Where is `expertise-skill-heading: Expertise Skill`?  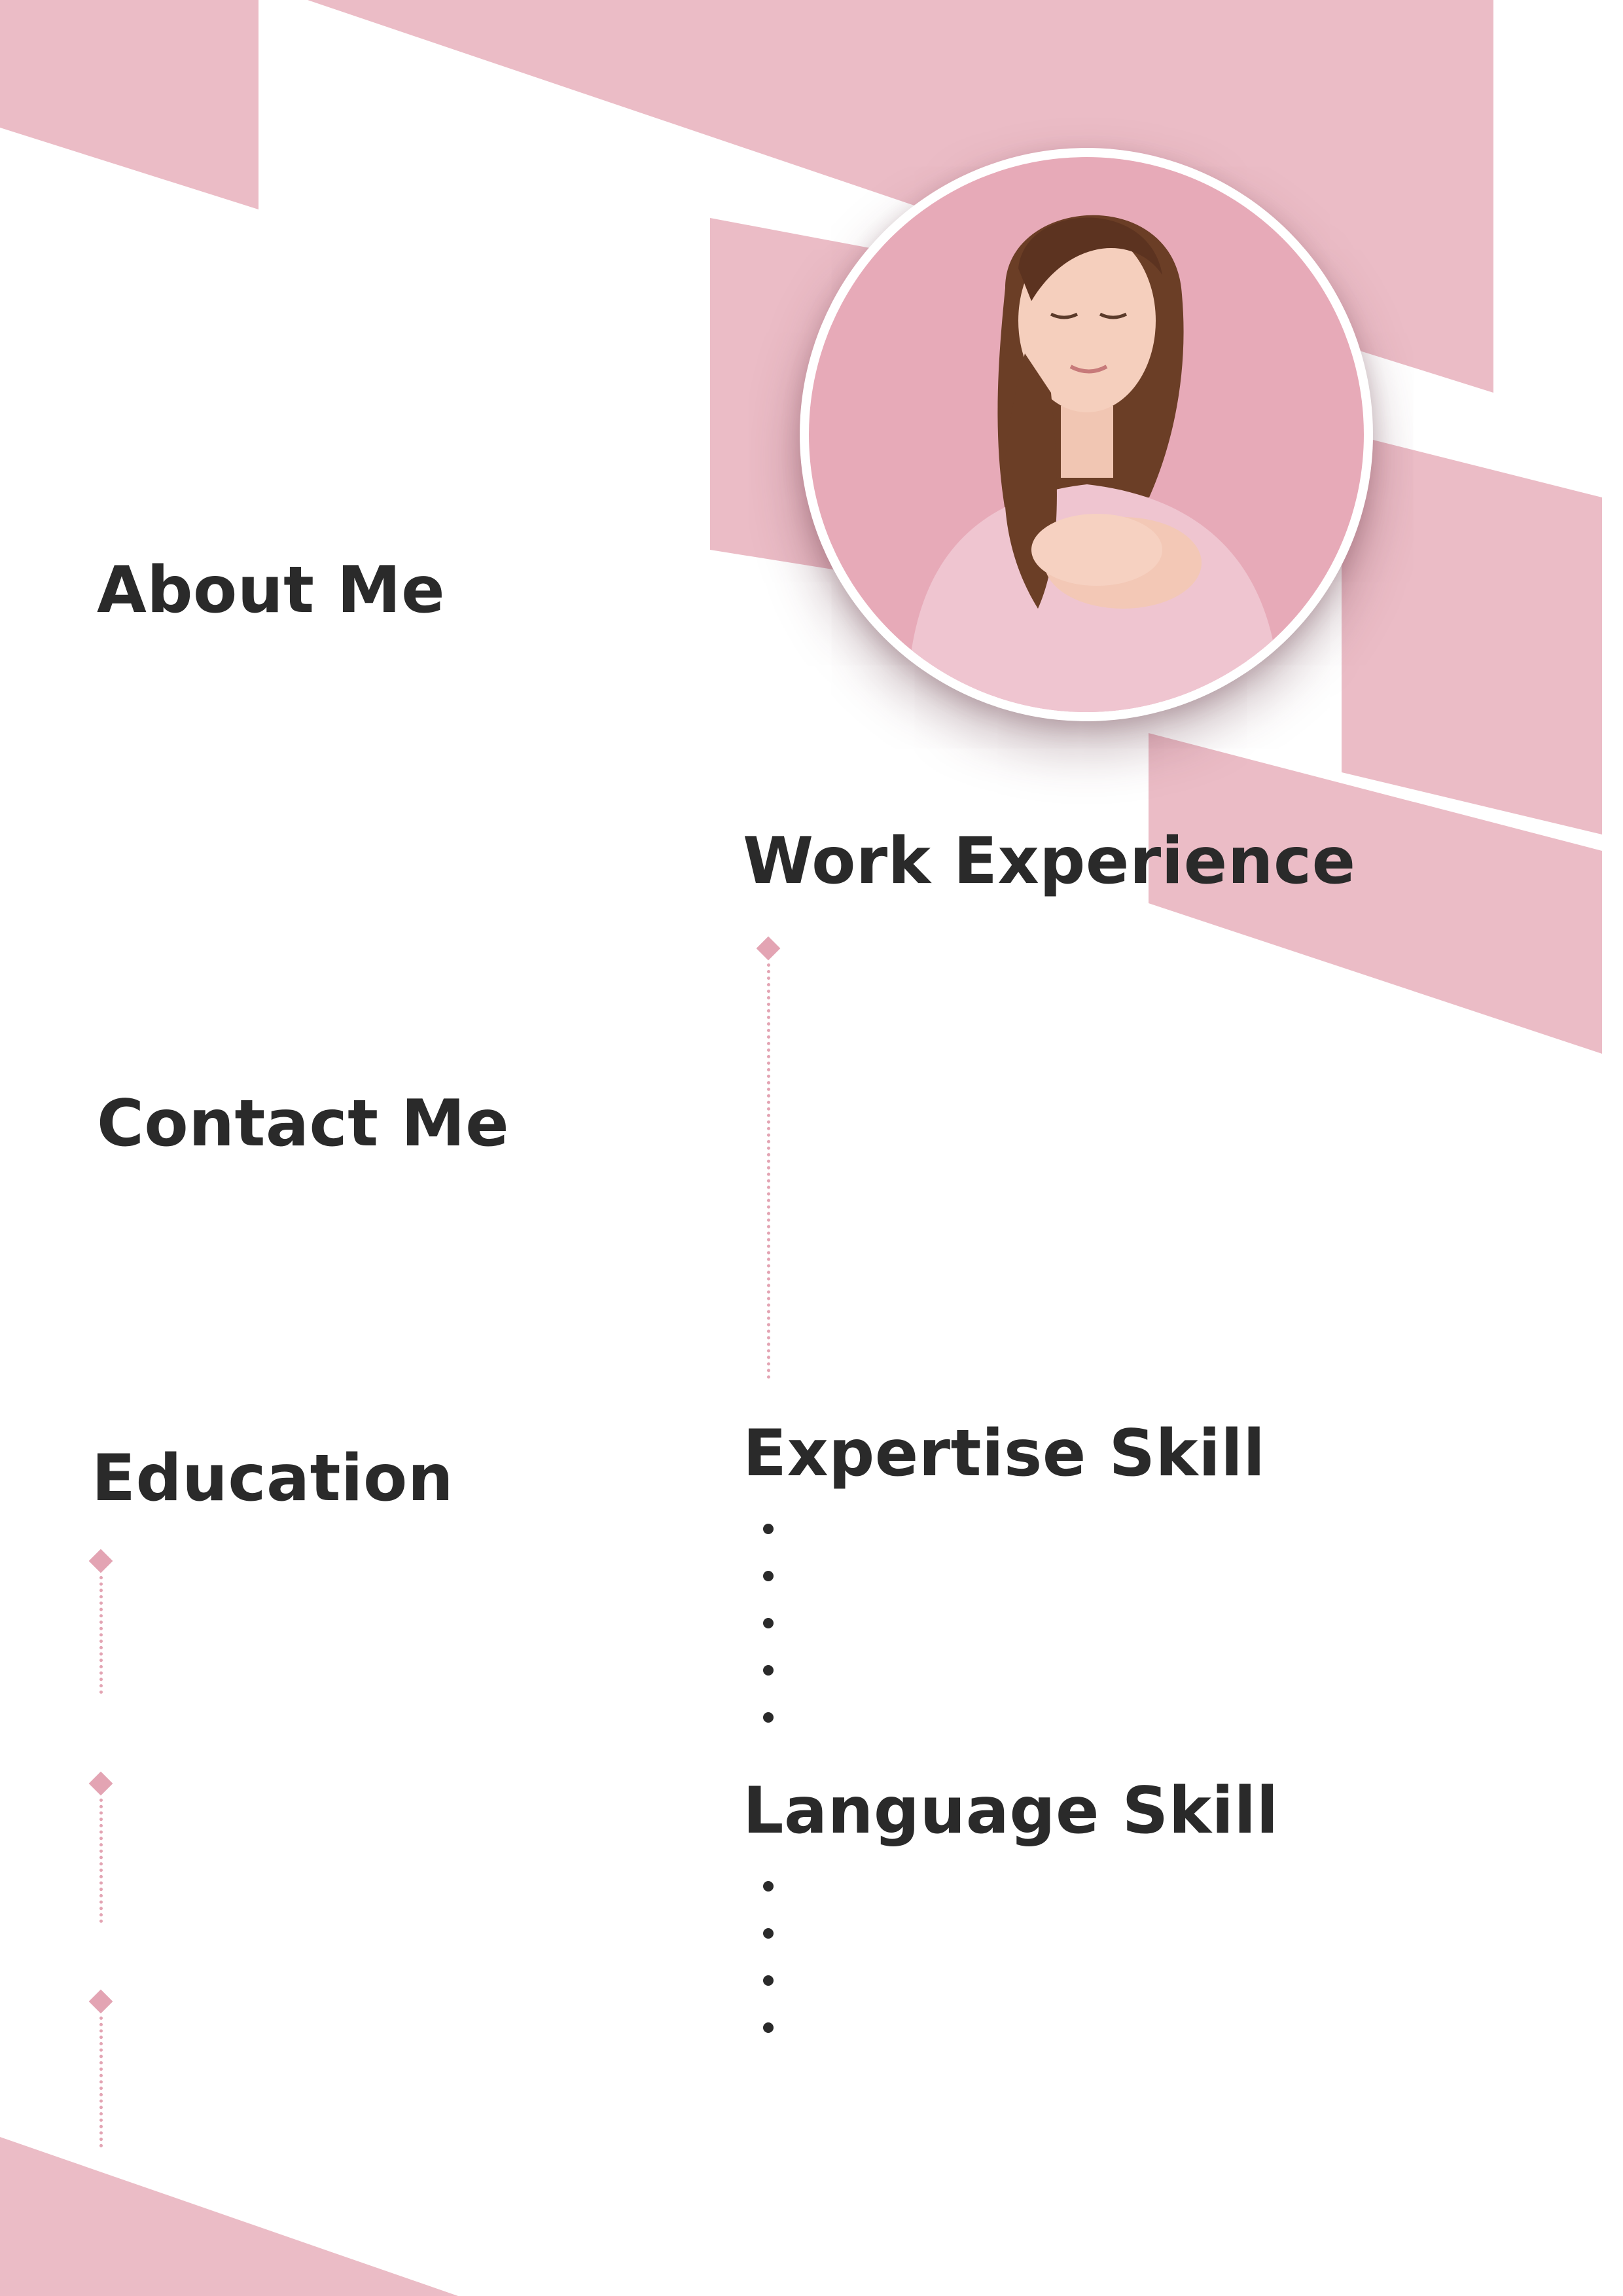
expertise-skill-heading: Expertise Skill is located at coordinates (1005, 1453).